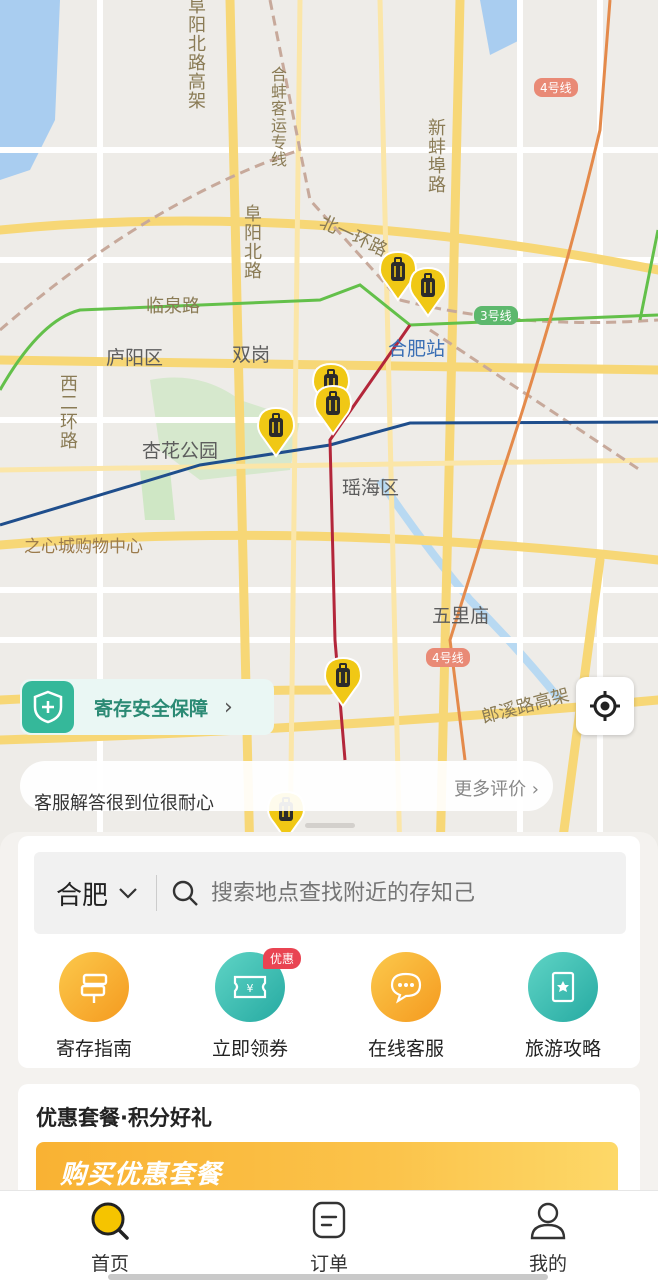 The width and height of the screenshot is (658, 1280). What do you see at coordinates (67, 412) in the screenshot?
I see `map-label-west-ring: 西二环路` at bounding box center [67, 412].